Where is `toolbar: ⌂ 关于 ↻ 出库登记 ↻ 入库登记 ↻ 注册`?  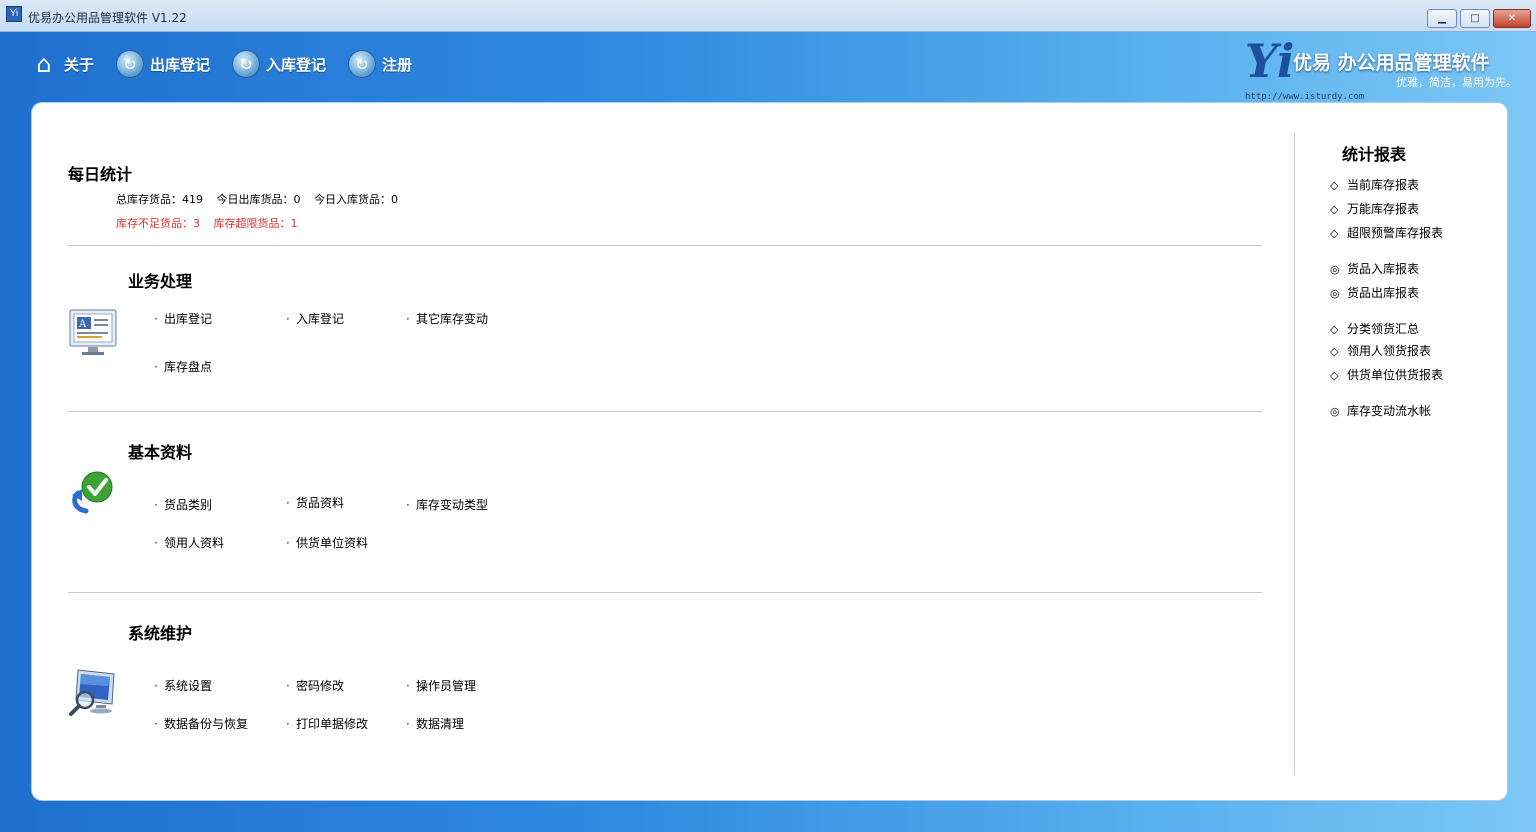 toolbar: ⌂ 关于 ↻ 出库登记 ↻ 入库登记 ↻ 注册 is located at coordinates (232, 64).